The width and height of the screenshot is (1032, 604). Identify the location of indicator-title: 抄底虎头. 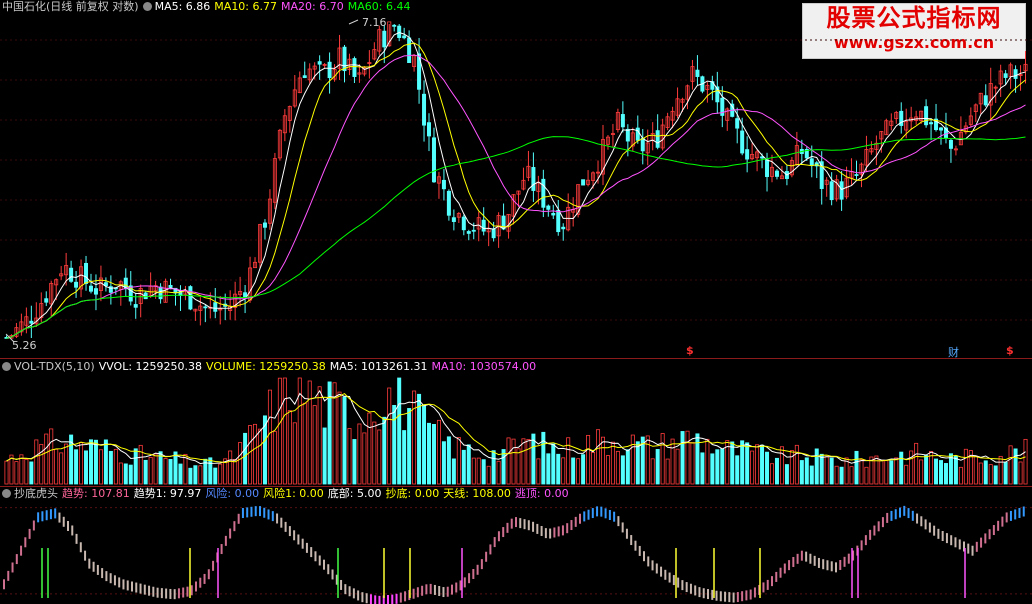
(36, 493).